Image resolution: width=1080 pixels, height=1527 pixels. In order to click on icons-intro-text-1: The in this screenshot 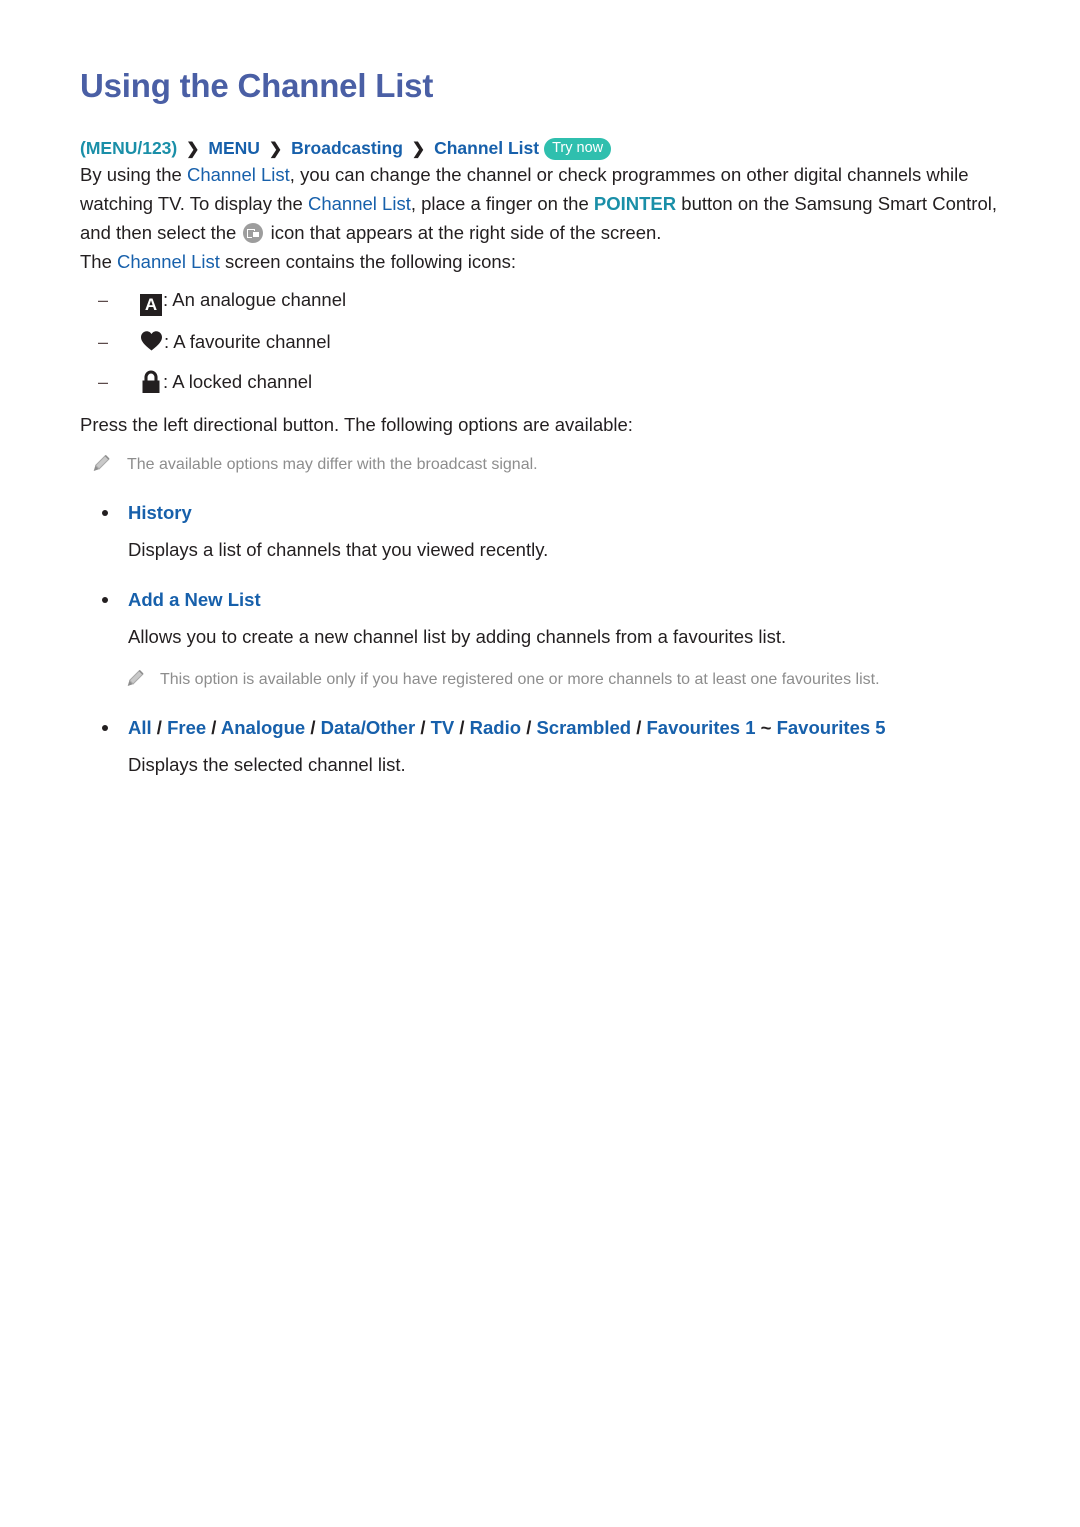, I will do `click(99, 262)`.